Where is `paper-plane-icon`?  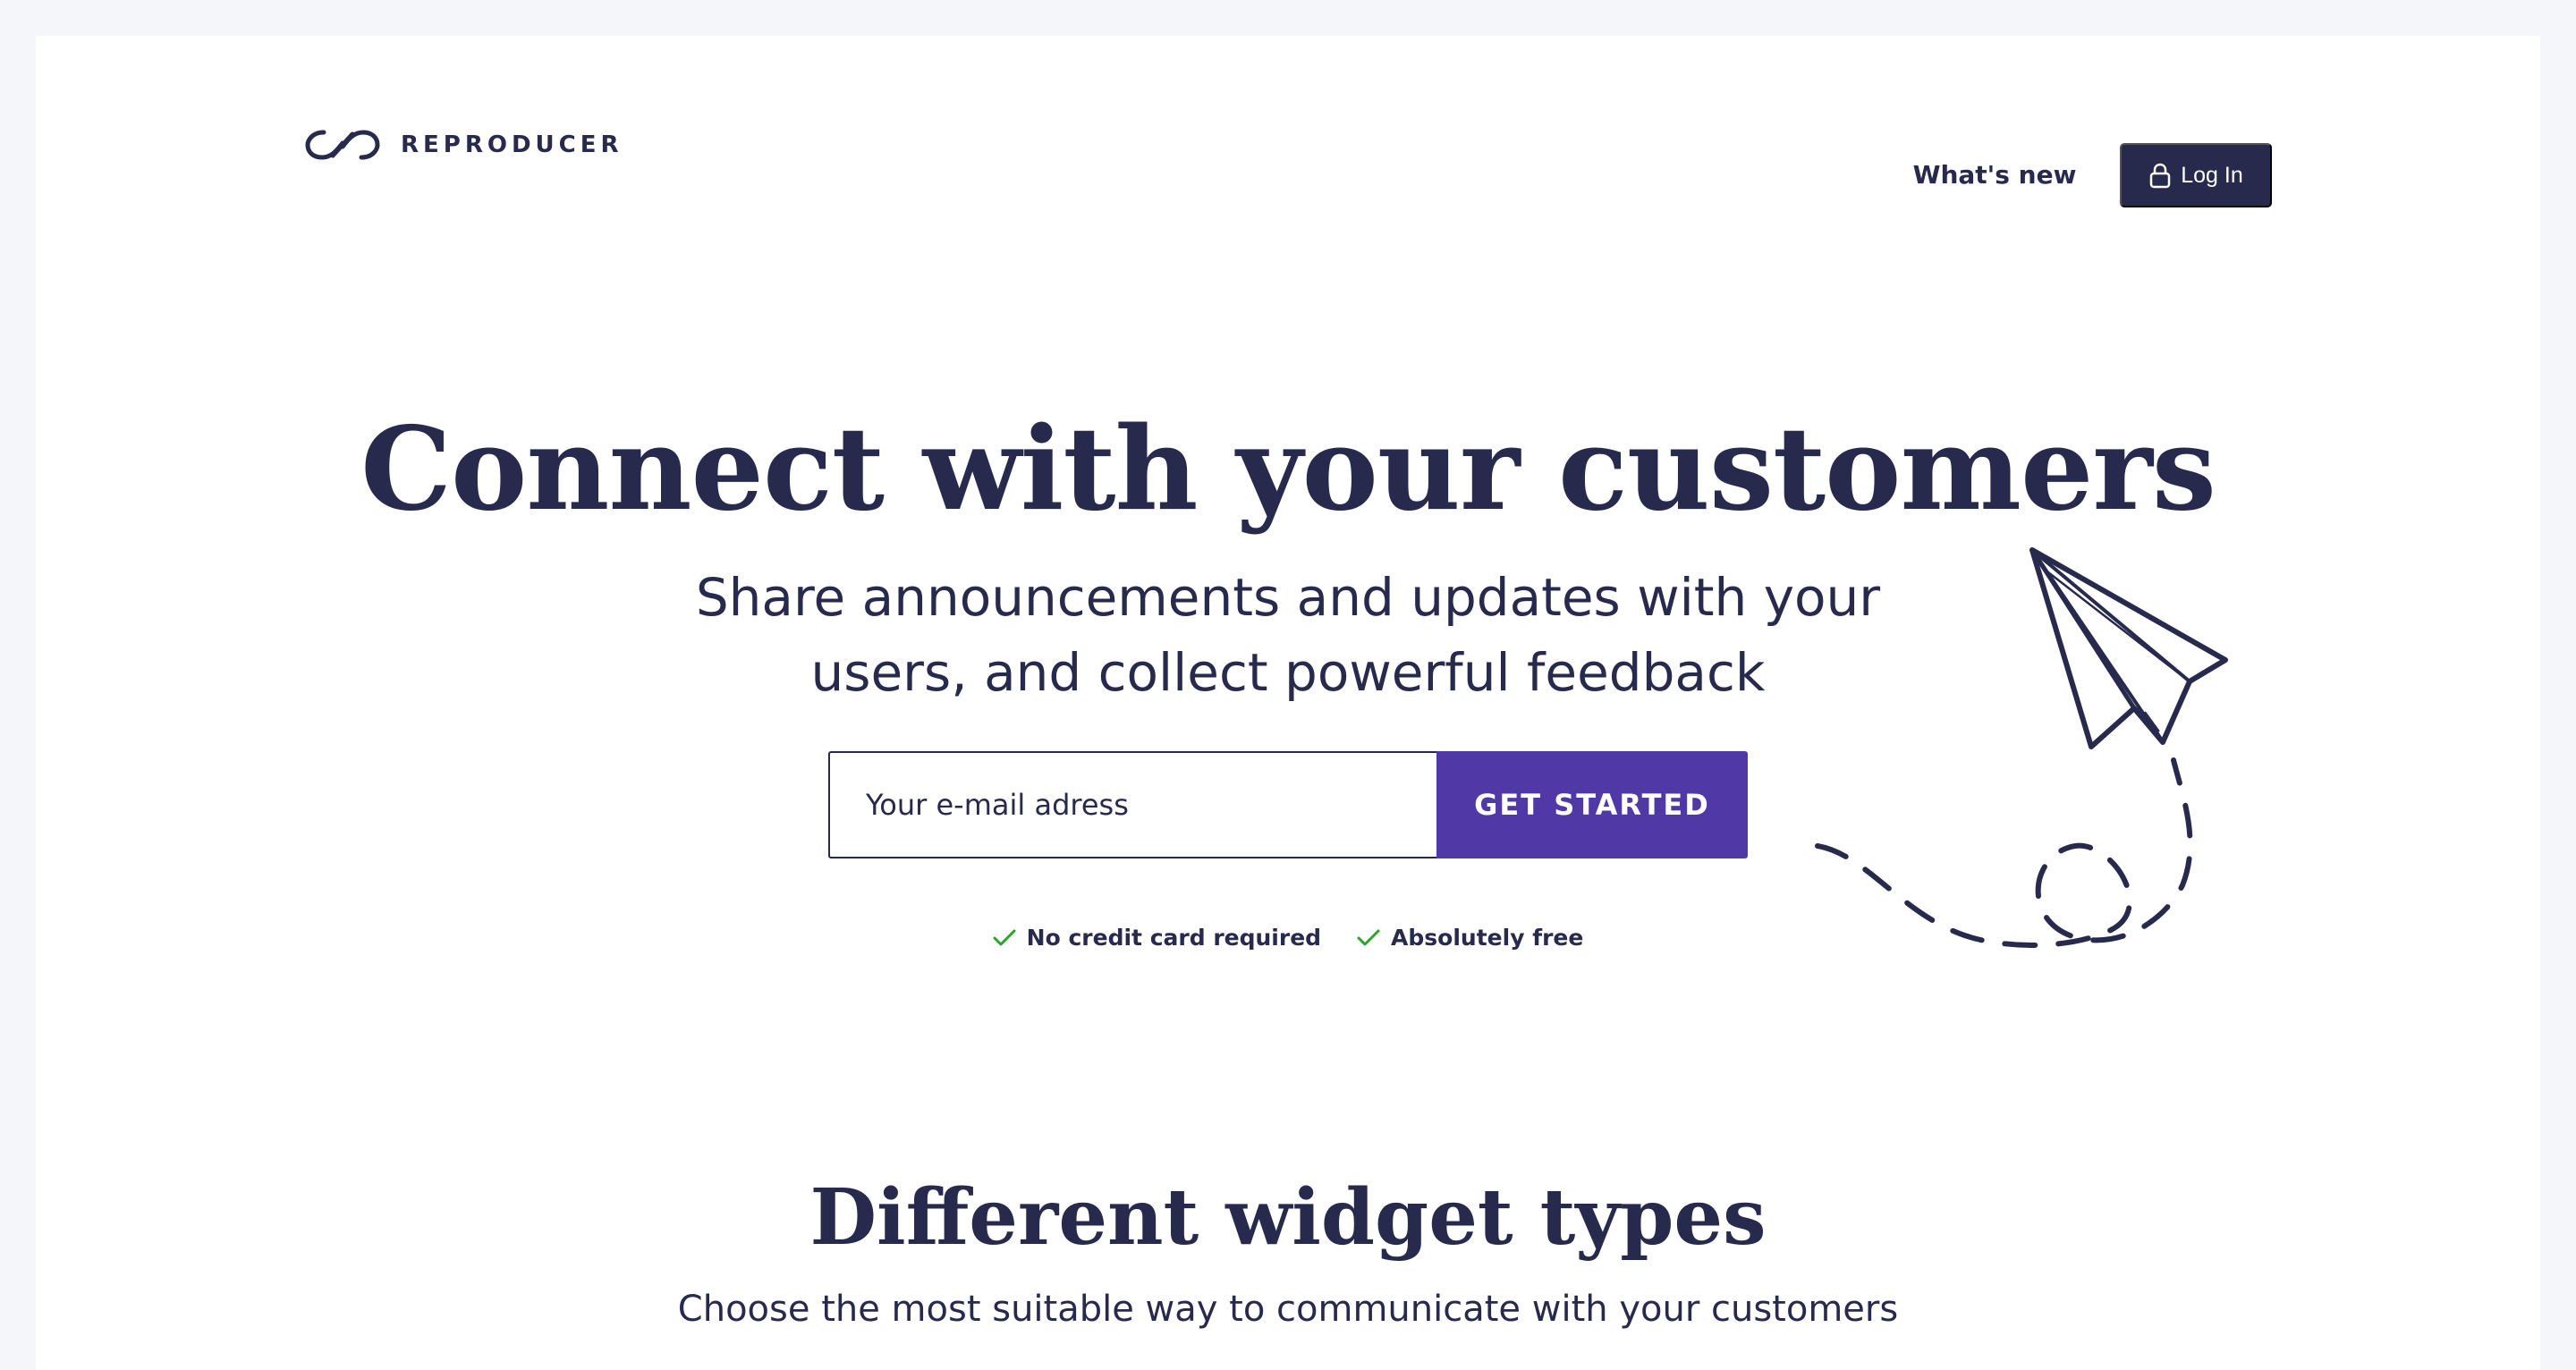 paper-plane-icon is located at coordinates (2021, 747).